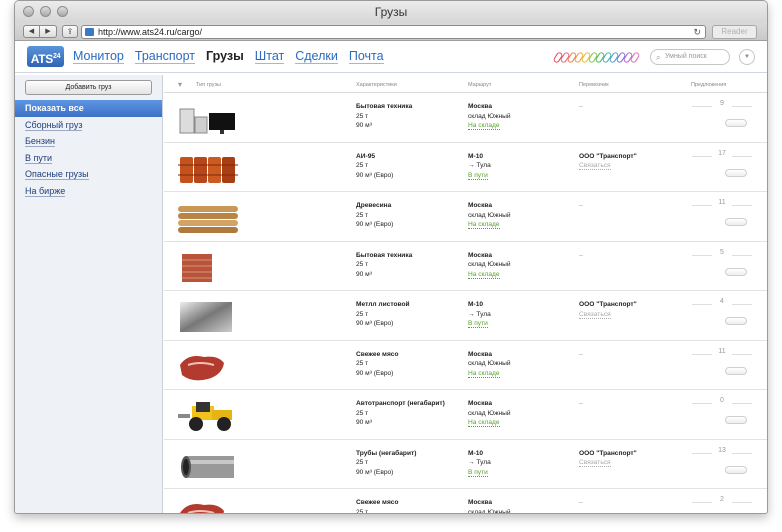  What do you see at coordinates (383, 305) in the screenshot?
I see `cargo-name: Метлл листовой` at bounding box center [383, 305].